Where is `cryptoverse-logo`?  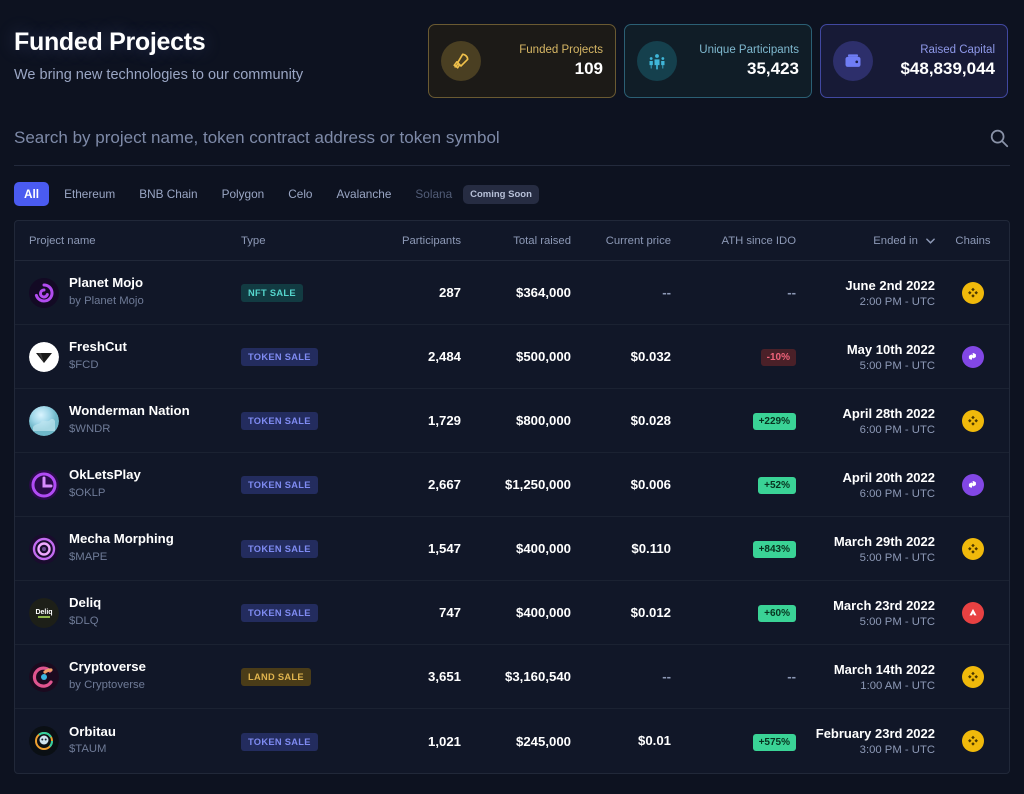
cryptoverse-logo is located at coordinates (44, 676).